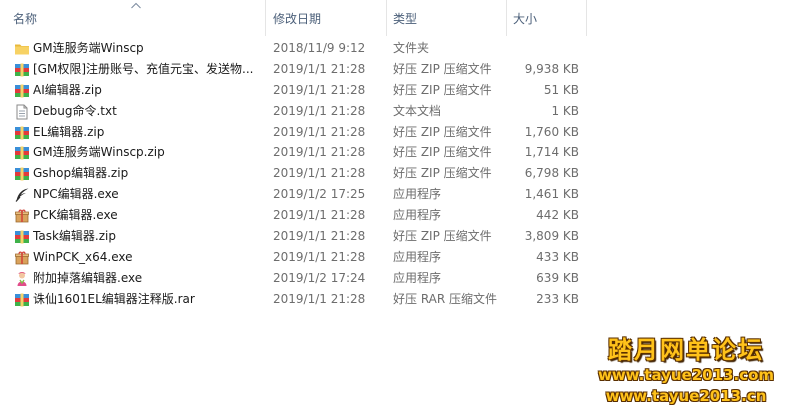  I want to click on watermark-url-cn: www.tayue2013.cn, so click(686, 396).